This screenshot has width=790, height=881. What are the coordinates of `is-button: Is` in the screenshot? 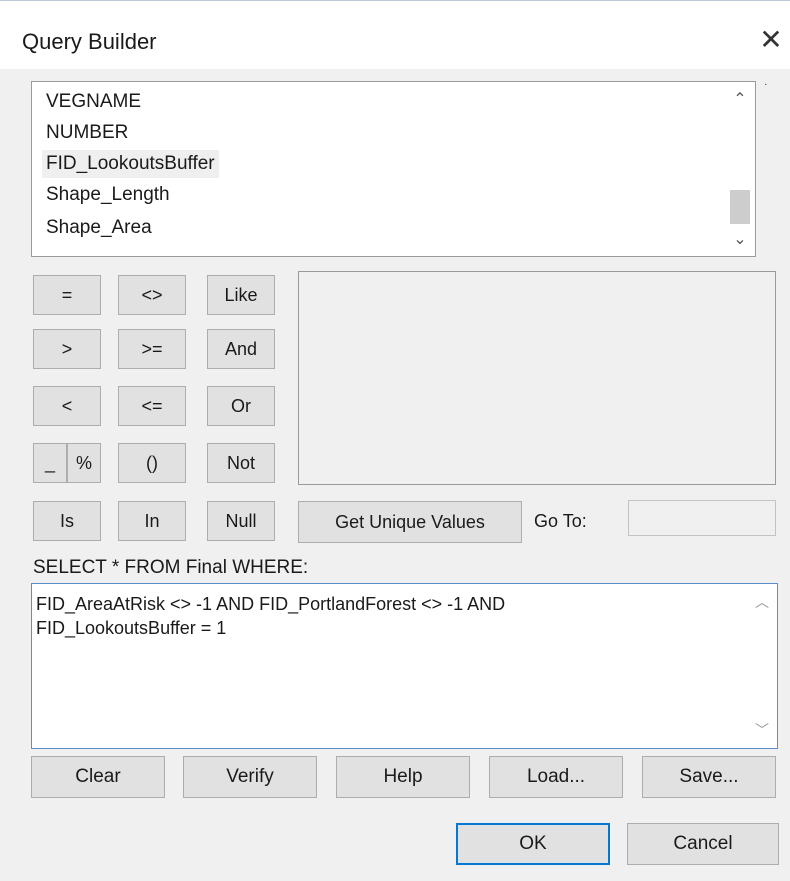 It's located at (67, 521).